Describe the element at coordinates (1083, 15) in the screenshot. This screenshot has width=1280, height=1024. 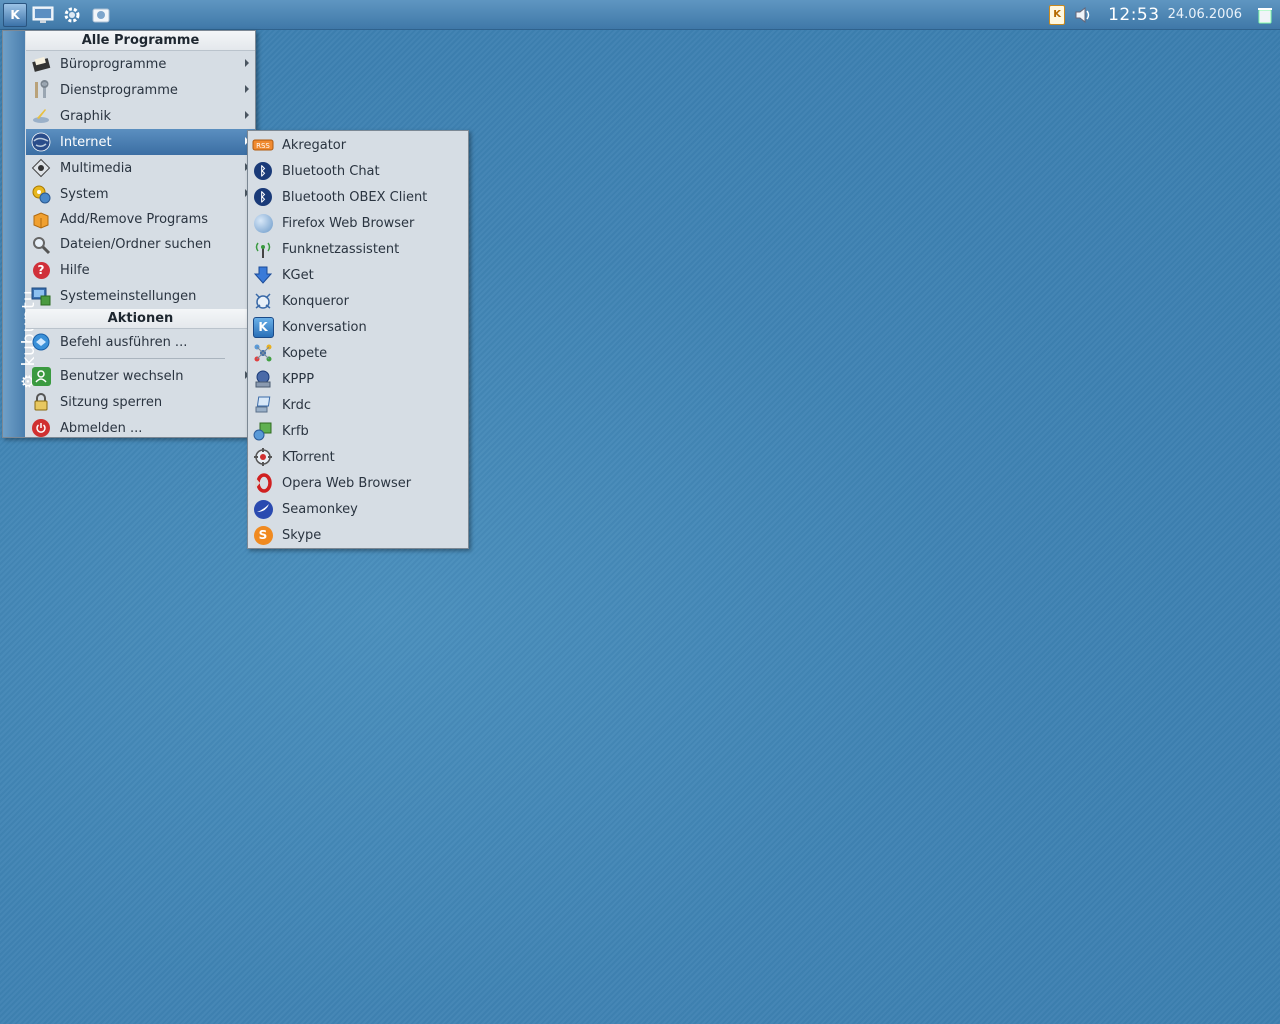
I see `volume-icon` at that location.